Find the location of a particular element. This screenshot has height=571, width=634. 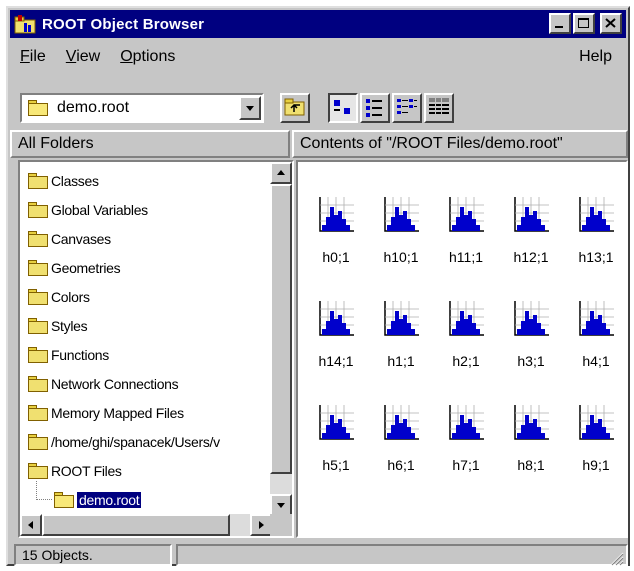

contents-pane-header: Contents of "/ROOT Files/demo.root" is located at coordinates (460, 144).